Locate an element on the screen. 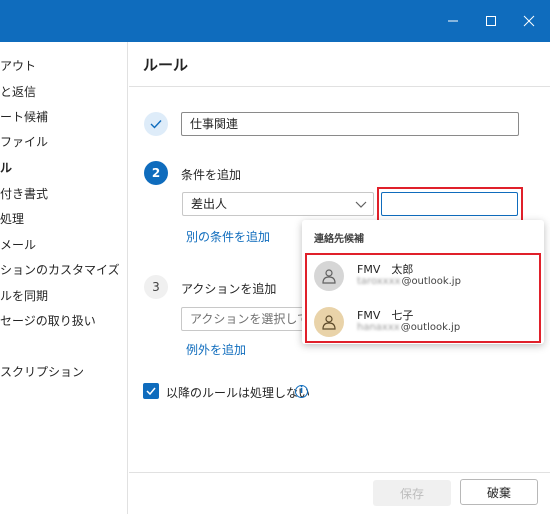 This screenshot has width=550, height=514. sidebar-item-layout: アウト is located at coordinates (18, 66).